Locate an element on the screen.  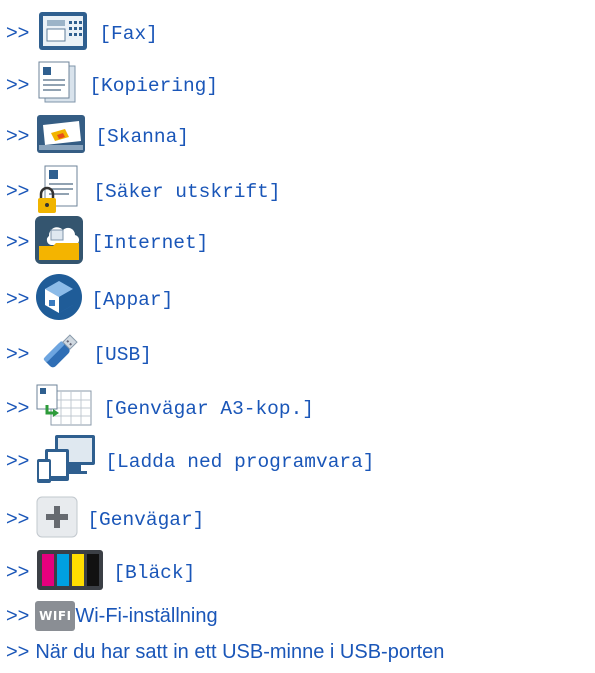
secure-print-label: [Säker utskrift] is located at coordinates (187, 191).